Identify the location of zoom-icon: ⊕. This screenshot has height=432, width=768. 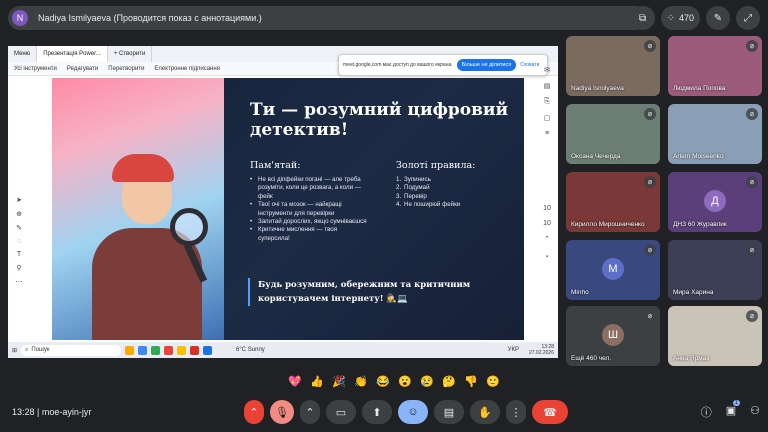
(19, 214).